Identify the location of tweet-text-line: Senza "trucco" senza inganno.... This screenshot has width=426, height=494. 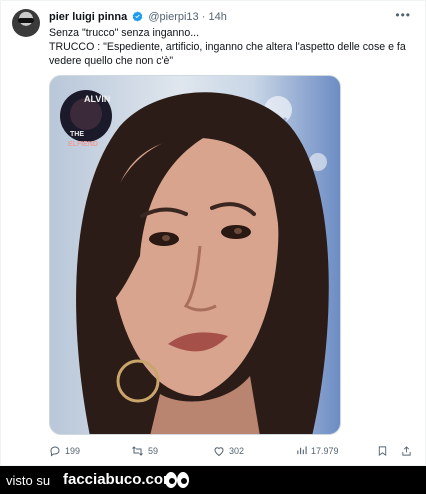
(124, 33).